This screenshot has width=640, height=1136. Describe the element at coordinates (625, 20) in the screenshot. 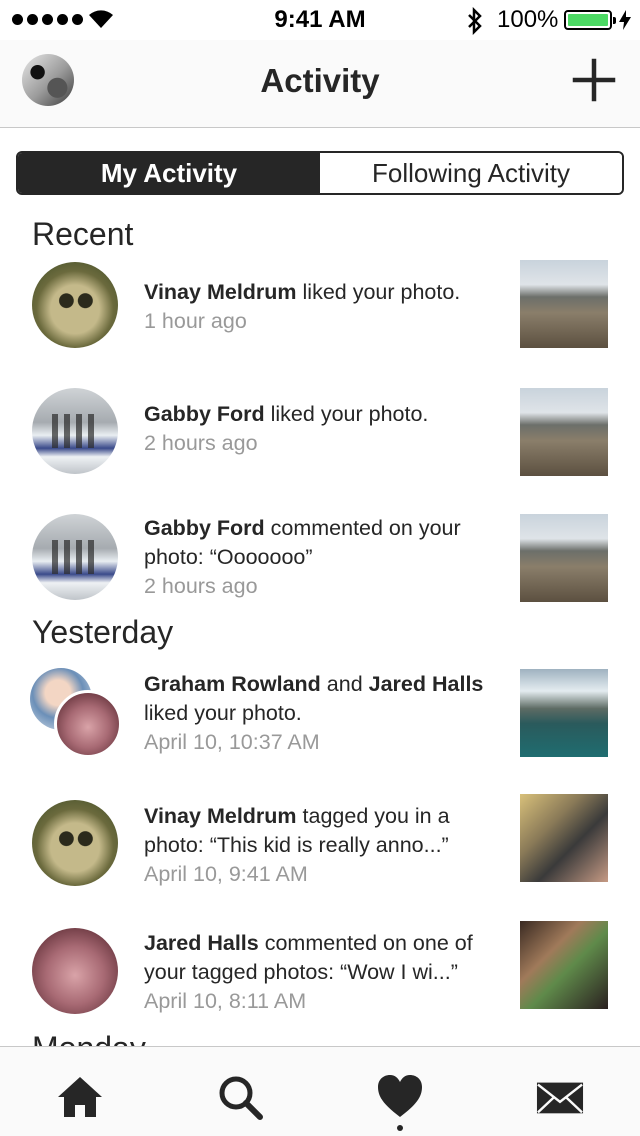

I see `charging-bolt-icon` at that location.